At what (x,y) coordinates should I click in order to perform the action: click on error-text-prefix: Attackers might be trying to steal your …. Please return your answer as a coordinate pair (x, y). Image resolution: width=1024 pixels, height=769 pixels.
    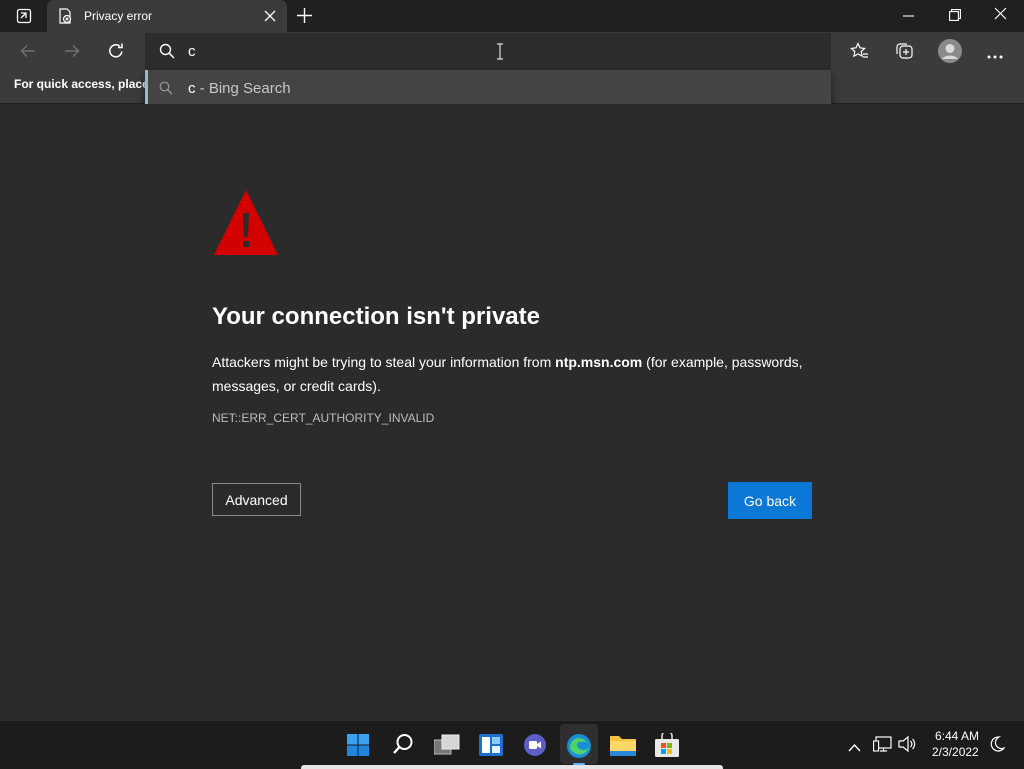
    Looking at the image, I should click on (384, 362).